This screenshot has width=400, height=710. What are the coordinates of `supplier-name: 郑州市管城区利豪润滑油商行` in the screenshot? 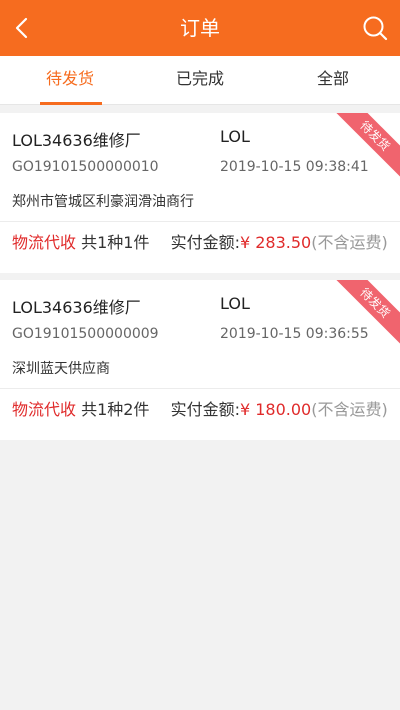 It's located at (103, 202).